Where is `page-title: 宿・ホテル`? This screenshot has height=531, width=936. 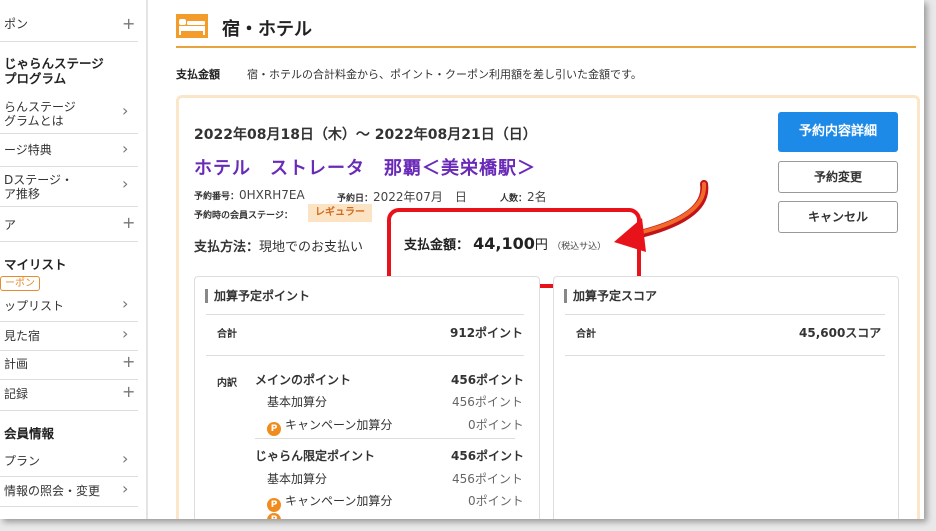
page-title: 宿・ホテル is located at coordinates (267, 29).